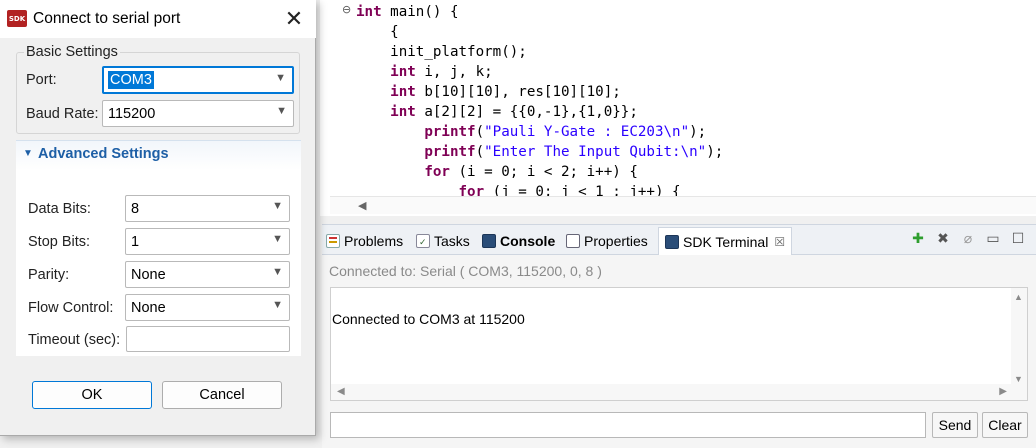 The image size is (1036, 448). Describe the element at coordinates (955, 425) in the screenshot. I see `send-button: Send` at that location.